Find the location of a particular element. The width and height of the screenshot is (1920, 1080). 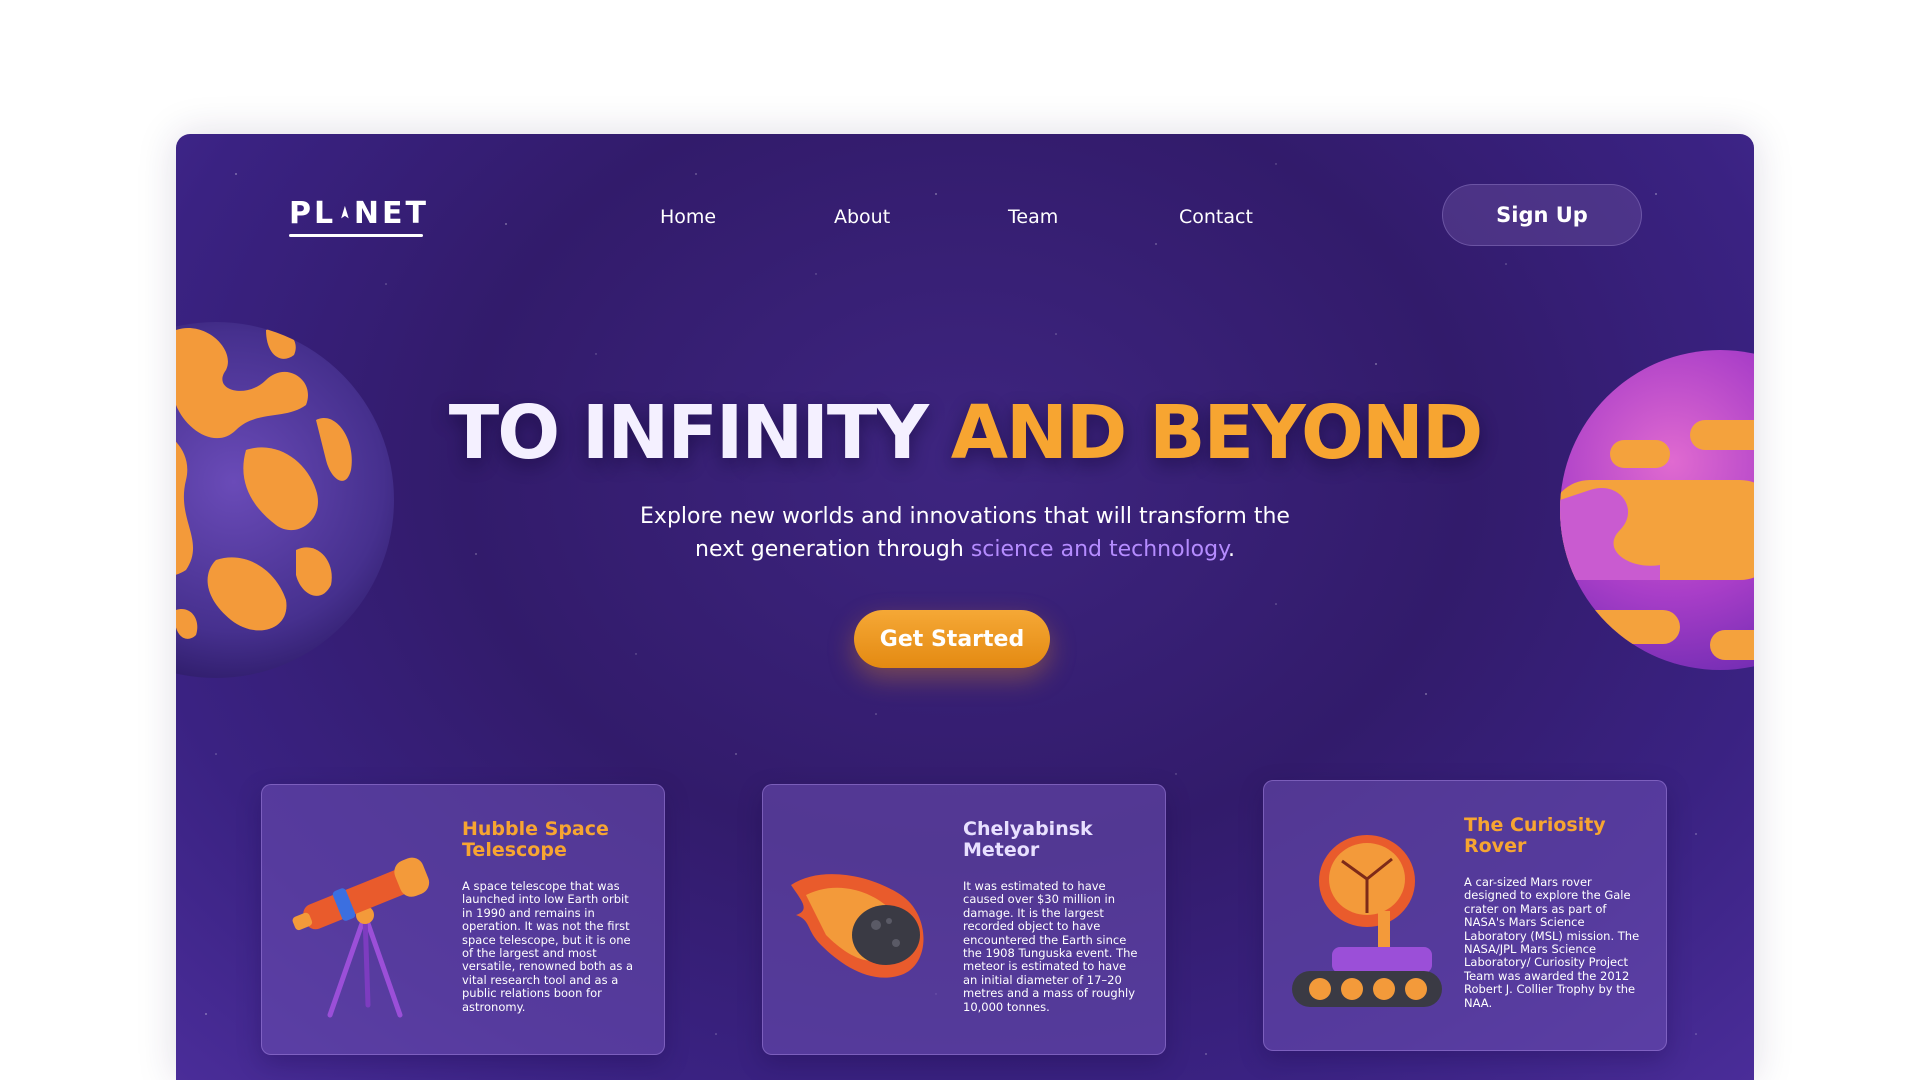

main-nav: Home About Team Contact is located at coordinates (956, 217).